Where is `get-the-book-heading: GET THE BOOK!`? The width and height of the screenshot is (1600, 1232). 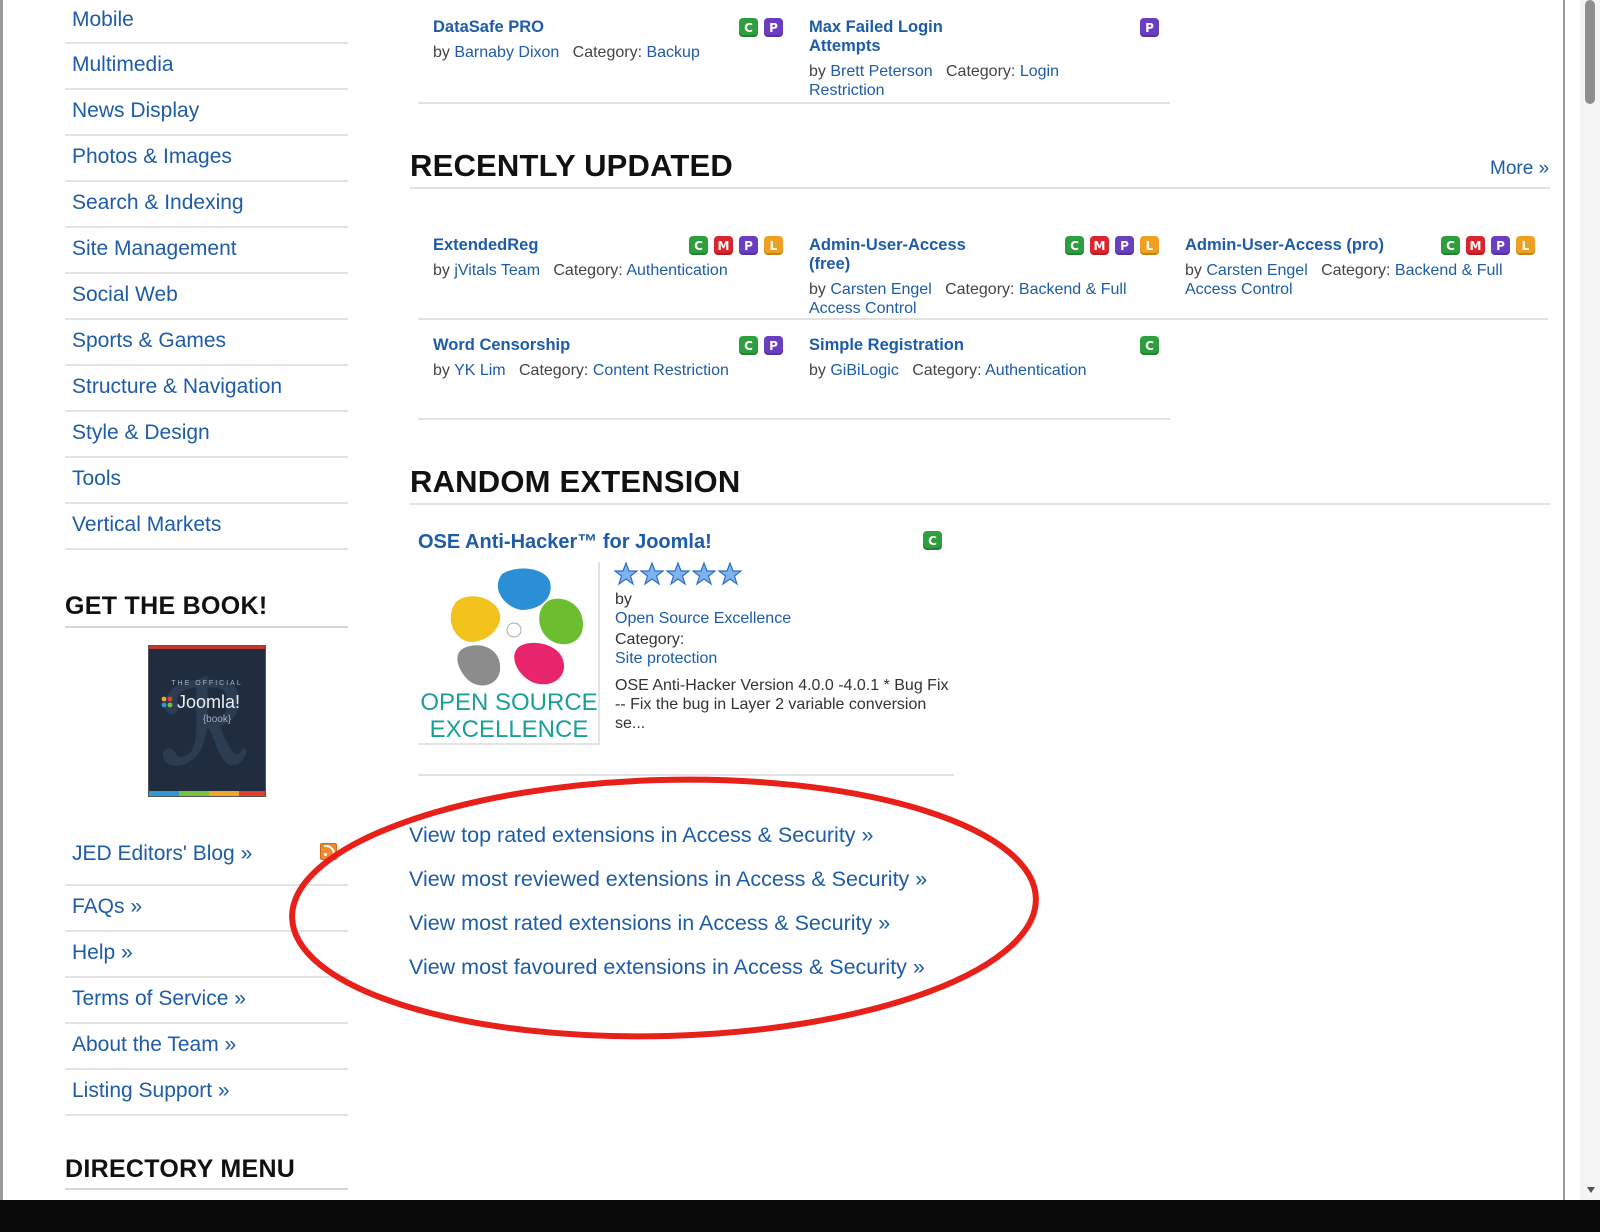
get-the-book-heading: GET THE BOOK! is located at coordinates (166, 606).